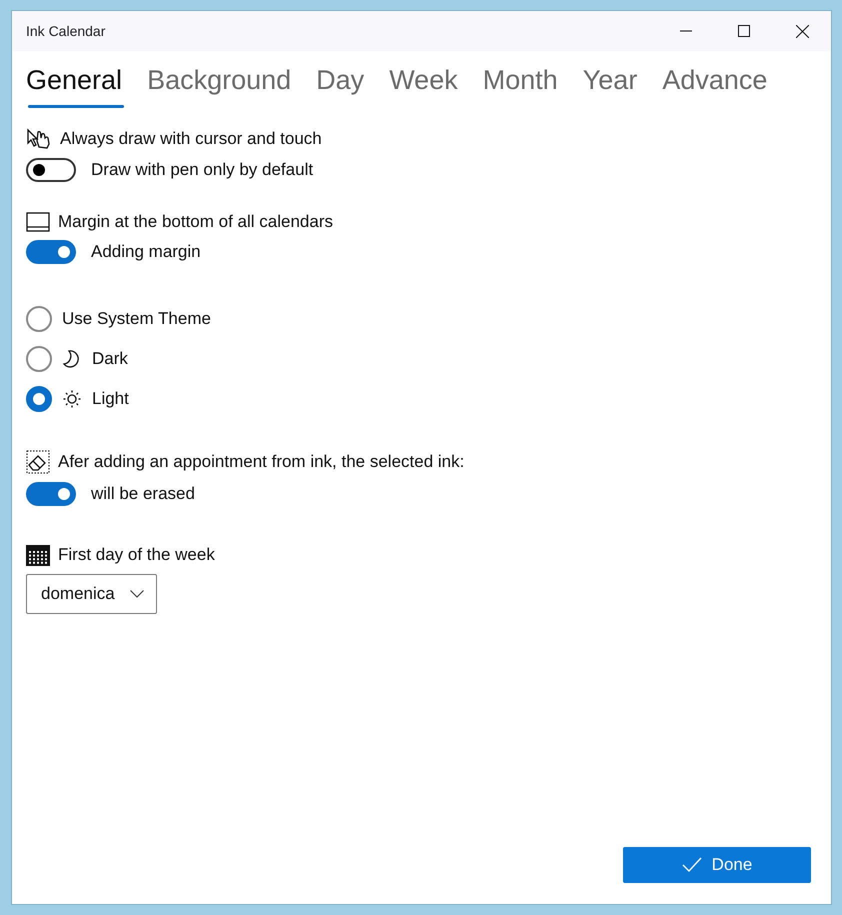  Describe the element at coordinates (715, 86) in the screenshot. I see `tab: Advance` at that location.